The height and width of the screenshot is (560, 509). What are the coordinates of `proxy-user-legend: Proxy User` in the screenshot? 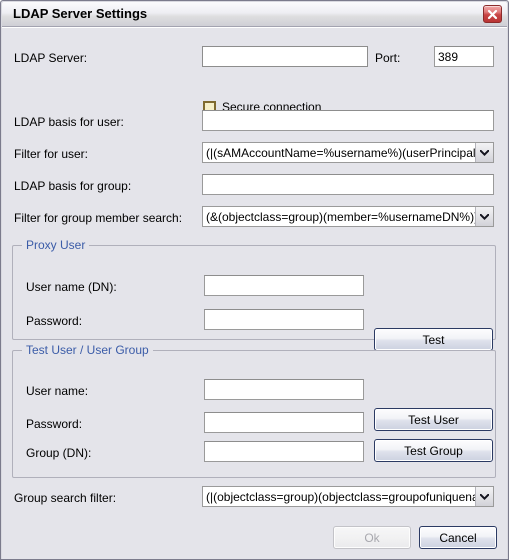 It's located at (56, 245).